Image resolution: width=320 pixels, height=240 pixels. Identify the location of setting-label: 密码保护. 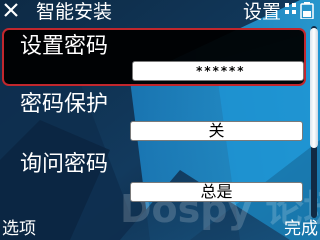
(64, 104).